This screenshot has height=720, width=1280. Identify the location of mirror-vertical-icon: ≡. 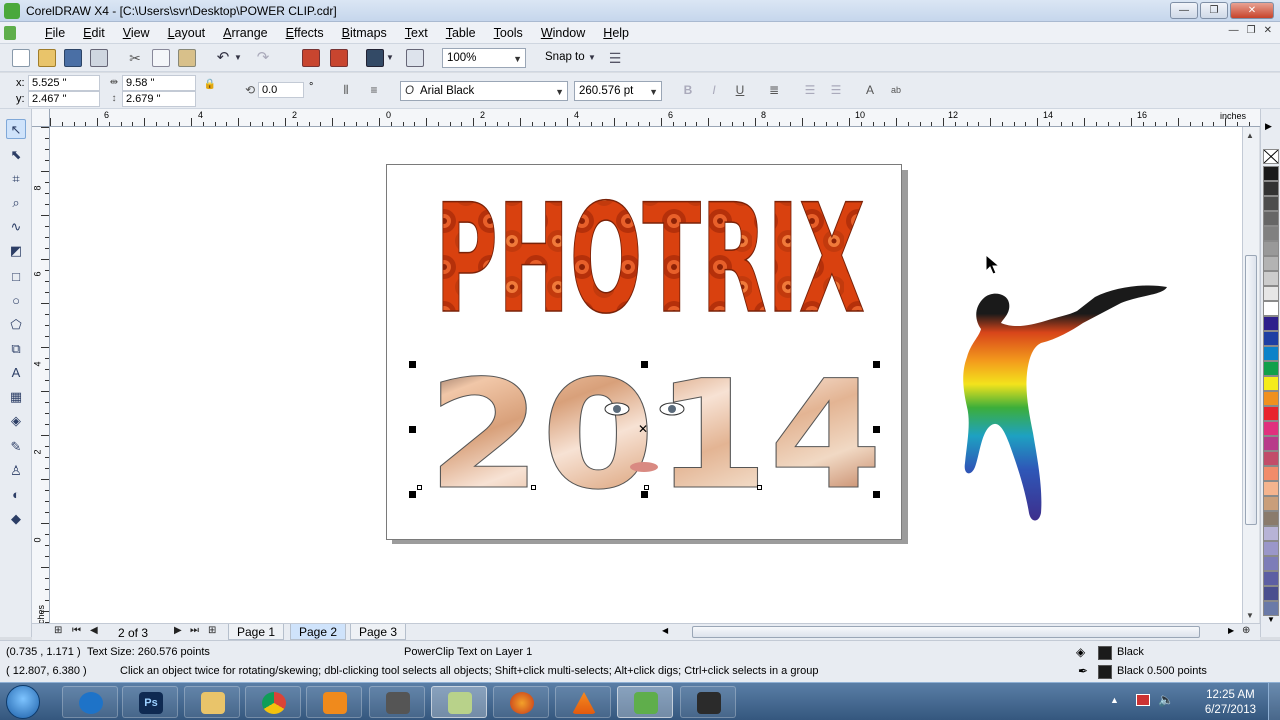
(374, 90).